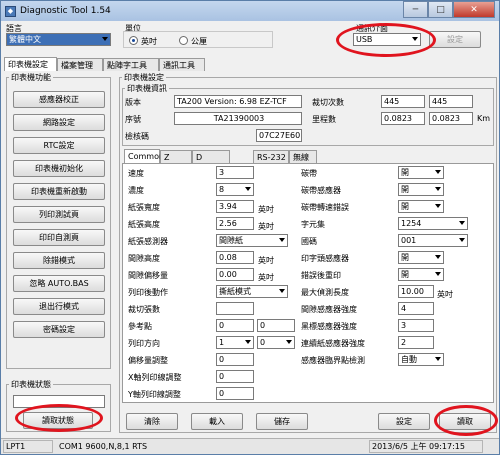  I want to click on info-group-label: 印表機資訊, so click(147, 88).